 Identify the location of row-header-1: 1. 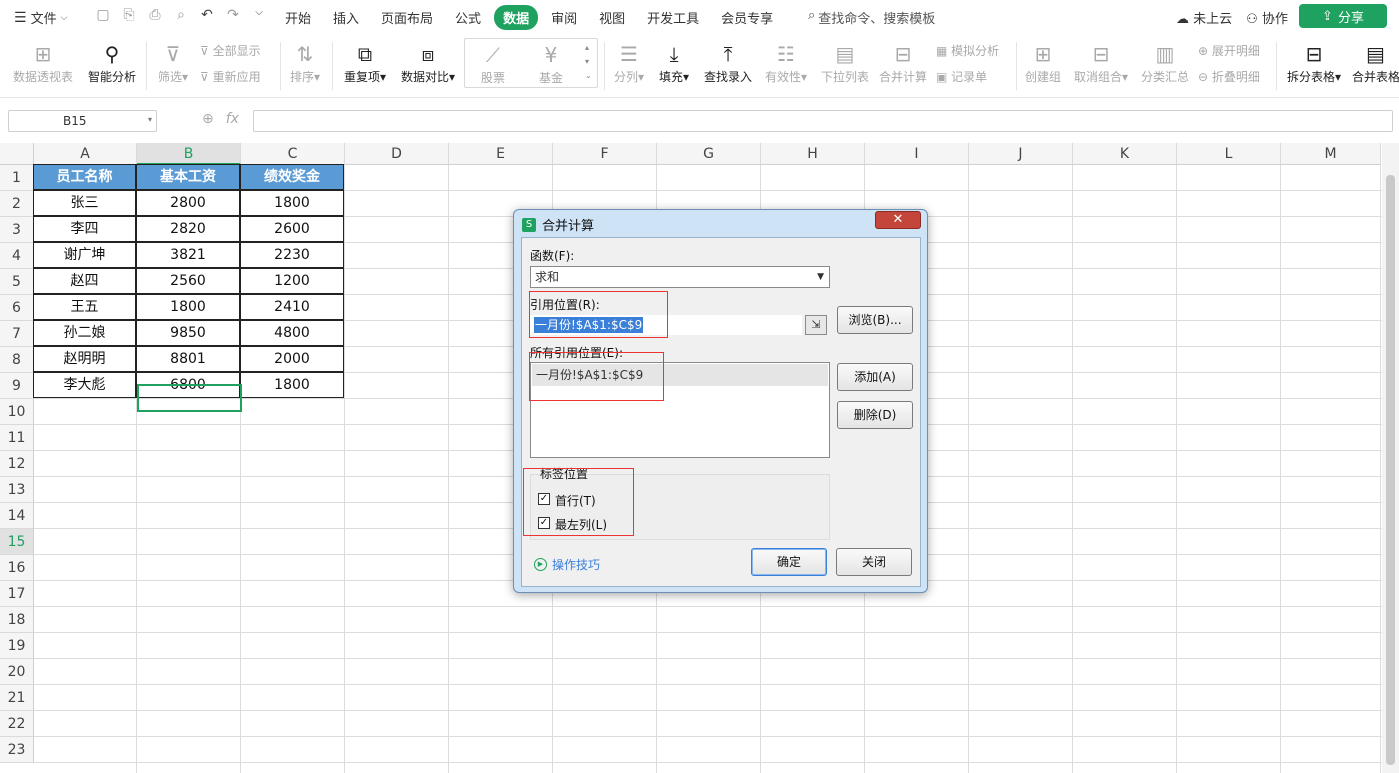
(17, 178).